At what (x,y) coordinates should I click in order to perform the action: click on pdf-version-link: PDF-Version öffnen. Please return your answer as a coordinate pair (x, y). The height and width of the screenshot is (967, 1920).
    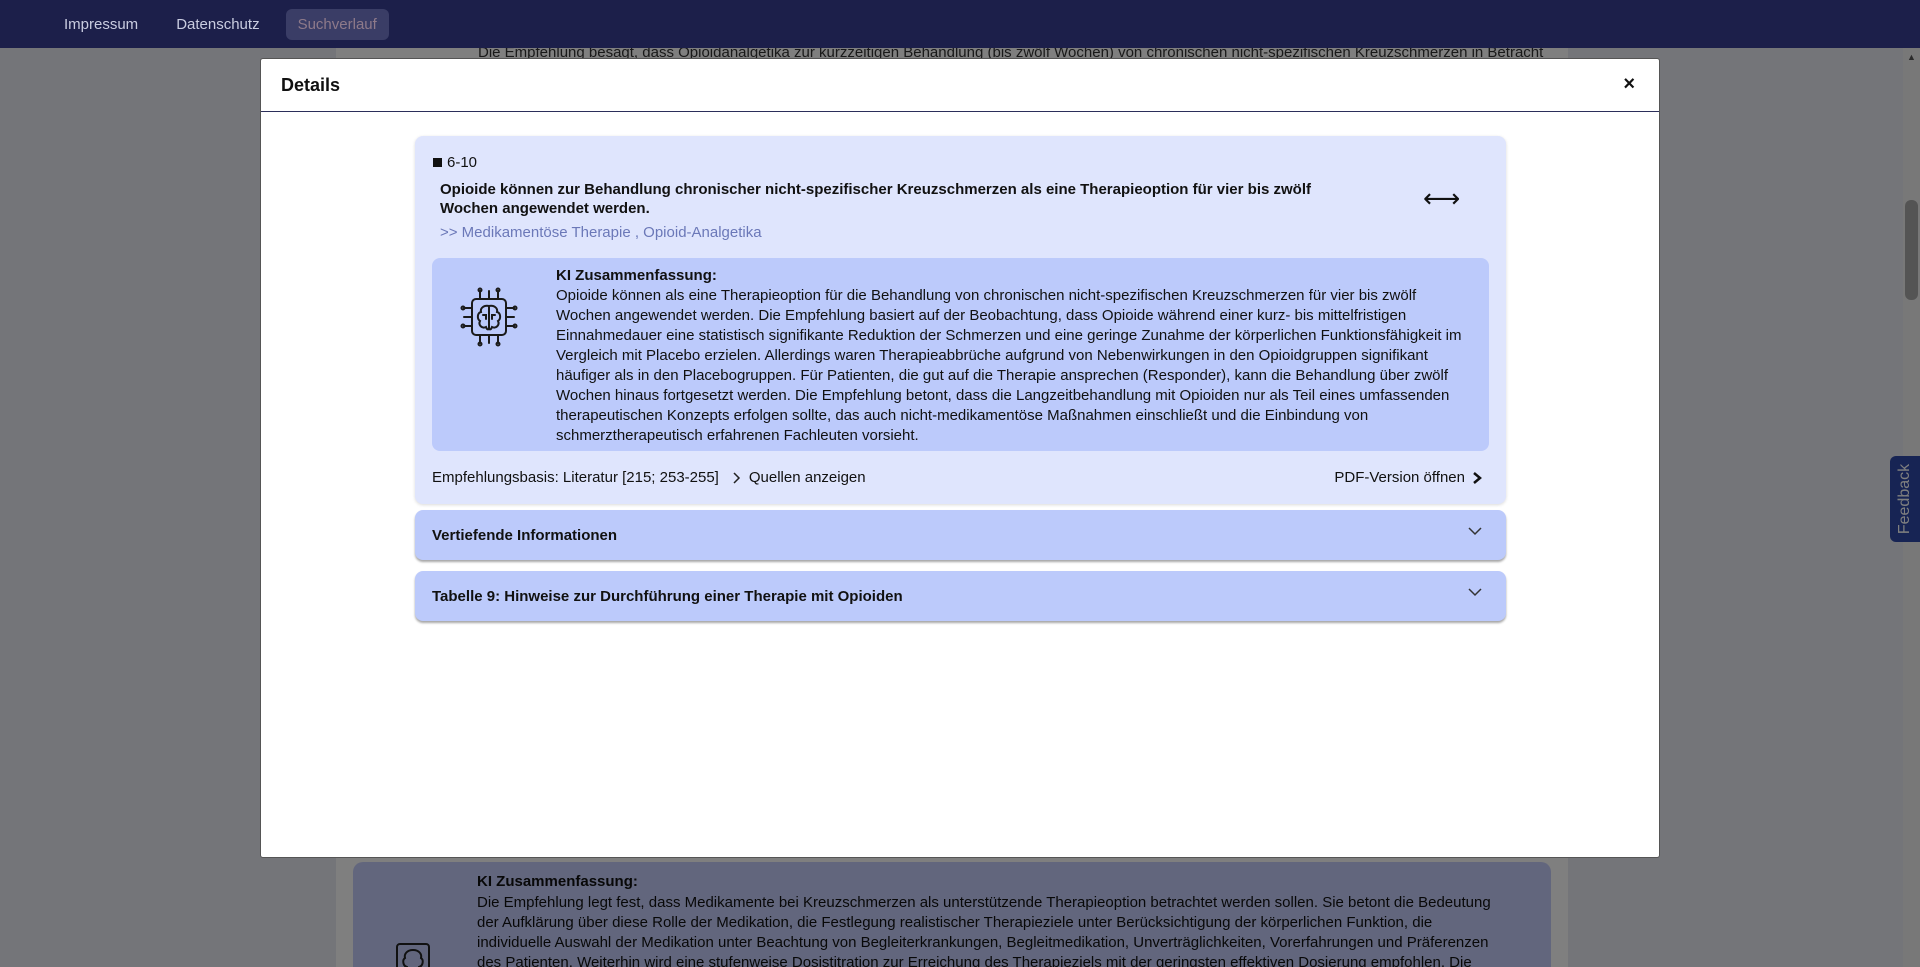
    Looking at the image, I should click on (1408, 477).